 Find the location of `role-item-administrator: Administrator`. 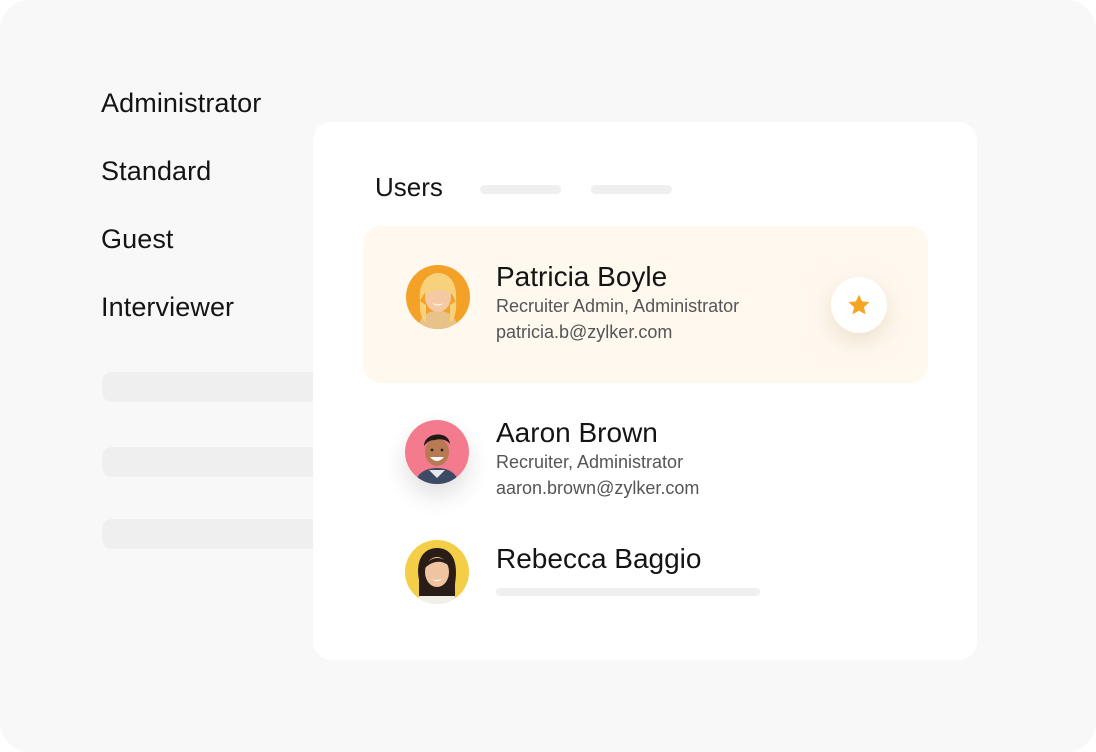

role-item-administrator: Administrator is located at coordinates (181, 103).